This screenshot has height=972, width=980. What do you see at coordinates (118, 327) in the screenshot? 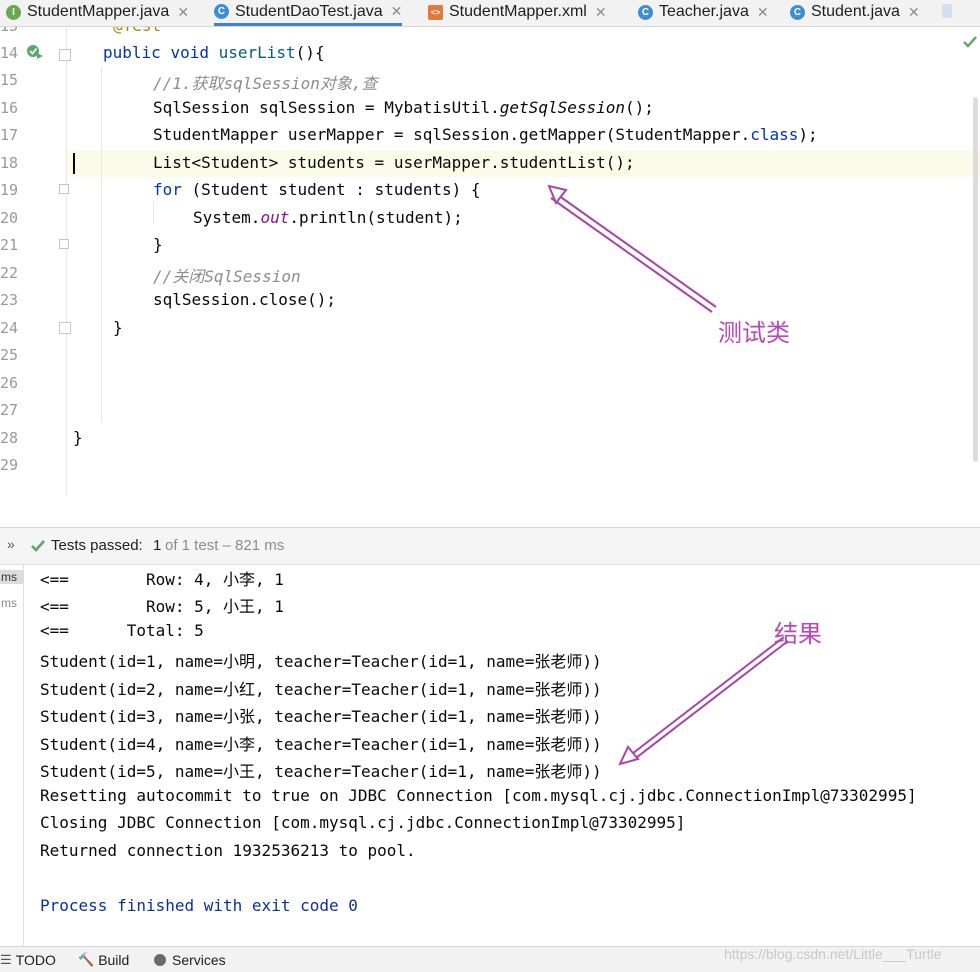
I see `code-line-24: }` at bounding box center [118, 327].